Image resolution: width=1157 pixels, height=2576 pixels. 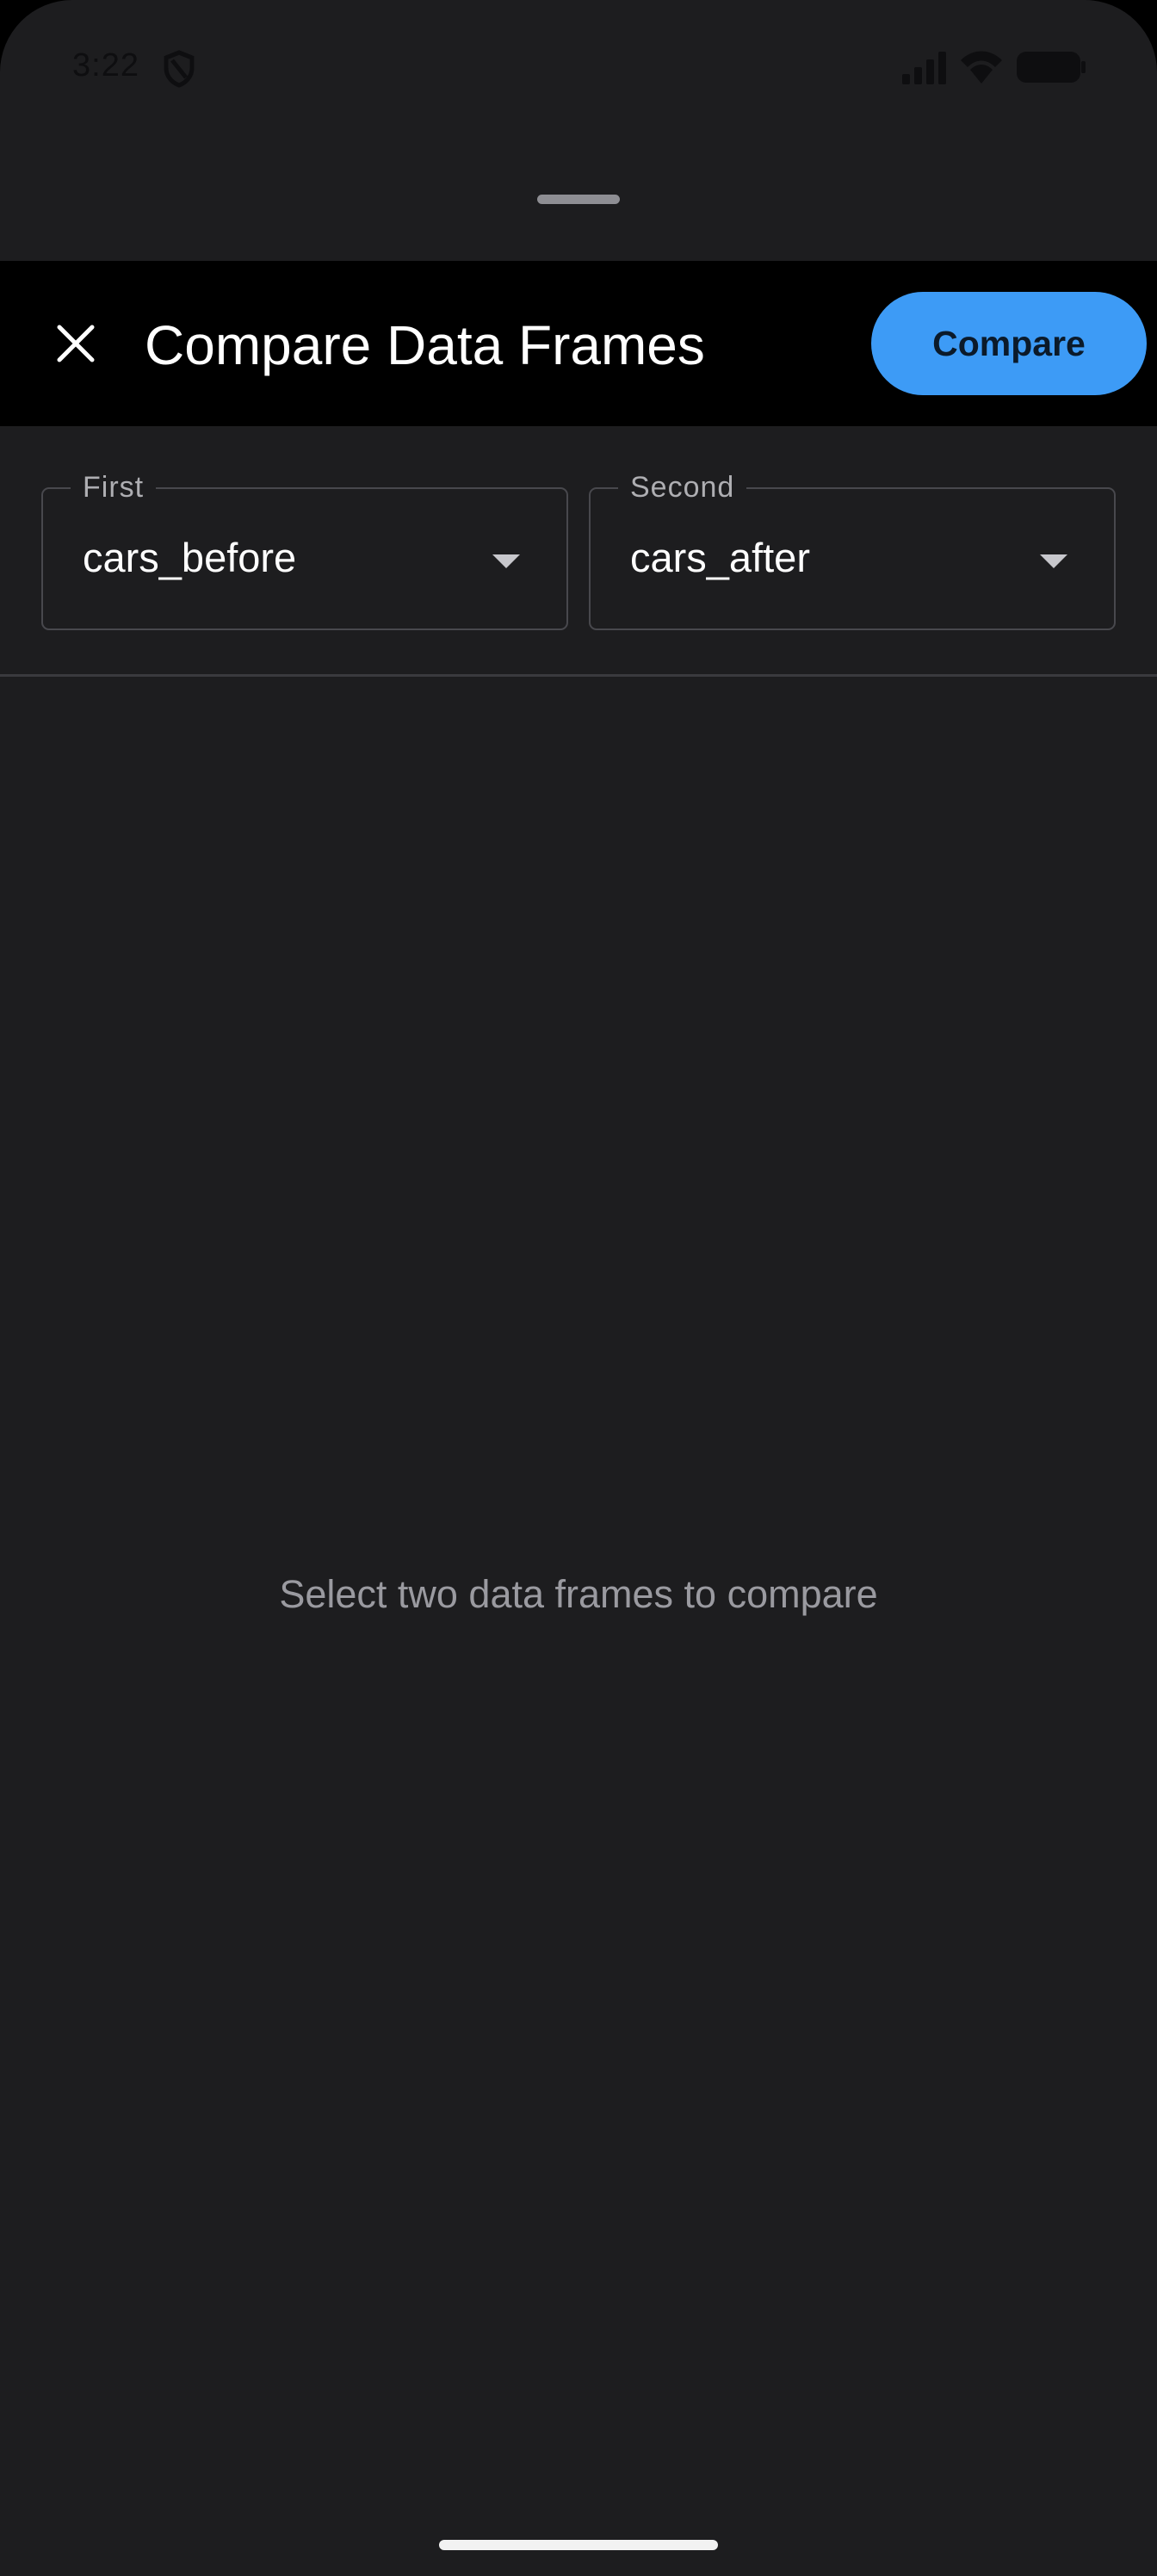 What do you see at coordinates (106, 65) in the screenshot?
I see `status-time: 3:22` at bounding box center [106, 65].